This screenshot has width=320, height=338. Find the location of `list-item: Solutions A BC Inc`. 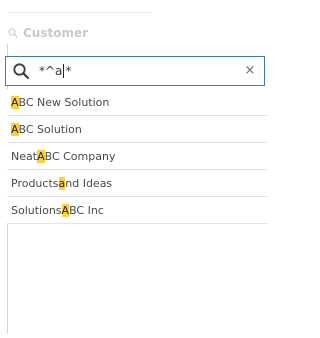

list-item: Solutions A BC Inc is located at coordinates (137, 210).